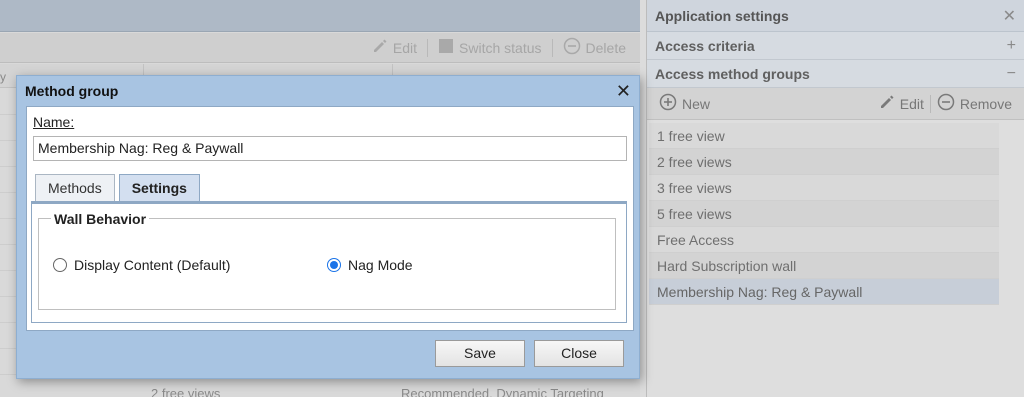 The height and width of the screenshot is (397, 1024). What do you see at coordinates (835, 104) in the screenshot?
I see `method-groups-toolbar: New Edit Remove` at bounding box center [835, 104].